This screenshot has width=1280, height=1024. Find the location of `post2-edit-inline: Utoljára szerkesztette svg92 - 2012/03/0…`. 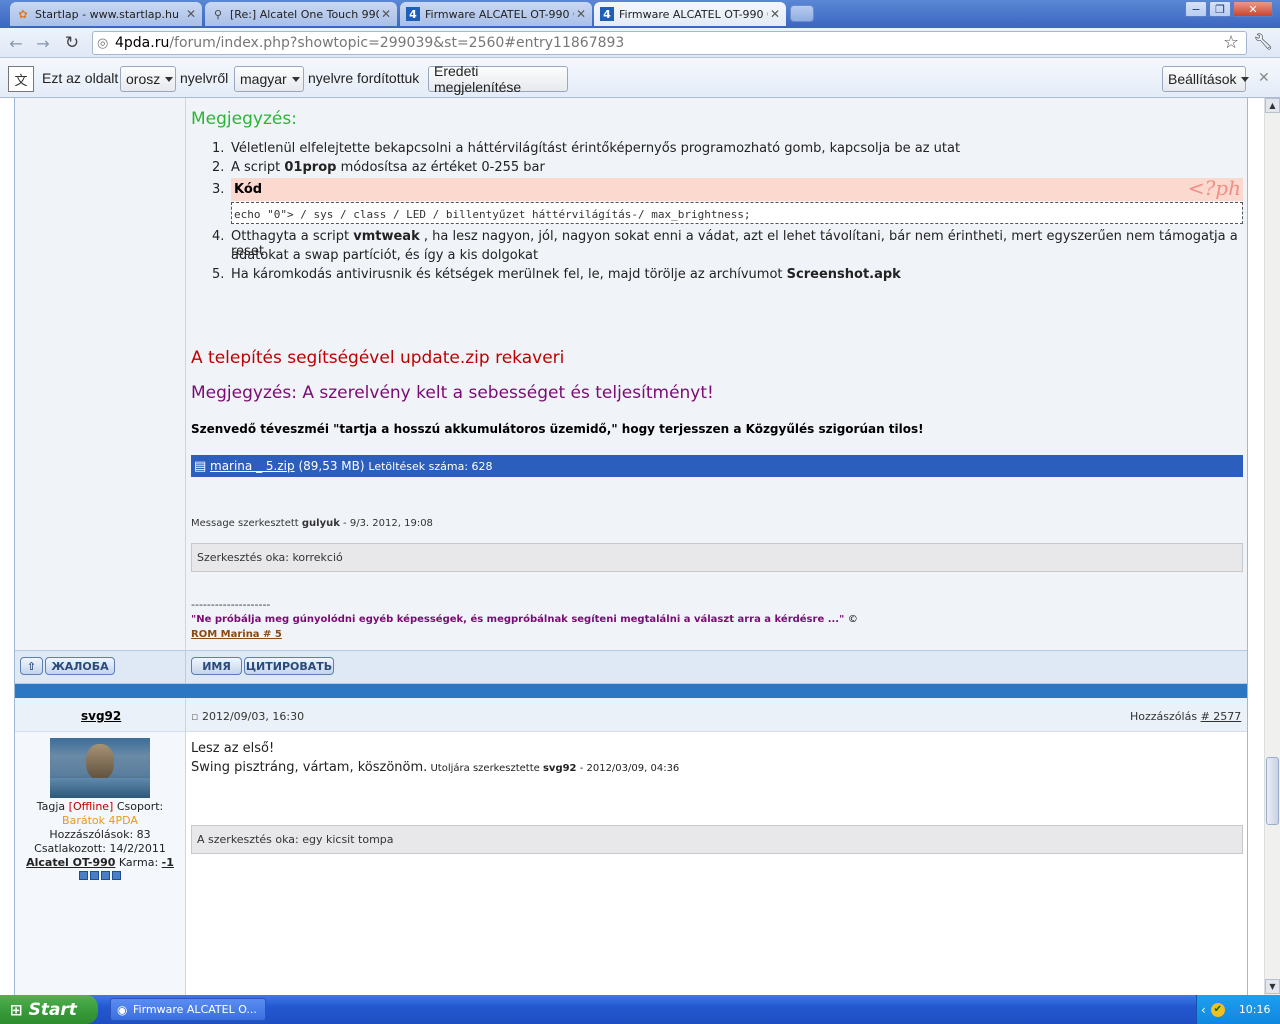

post2-edit-inline: Utoljára szerkesztette svg92 - 2012/03/0… is located at coordinates (553, 768).